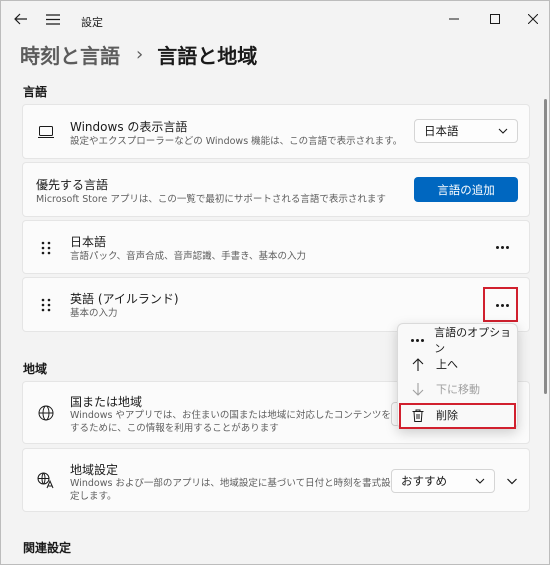  What do you see at coordinates (500, 304) in the screenshot?
I see `highlight-more-button` at bounding box center [500, 304].